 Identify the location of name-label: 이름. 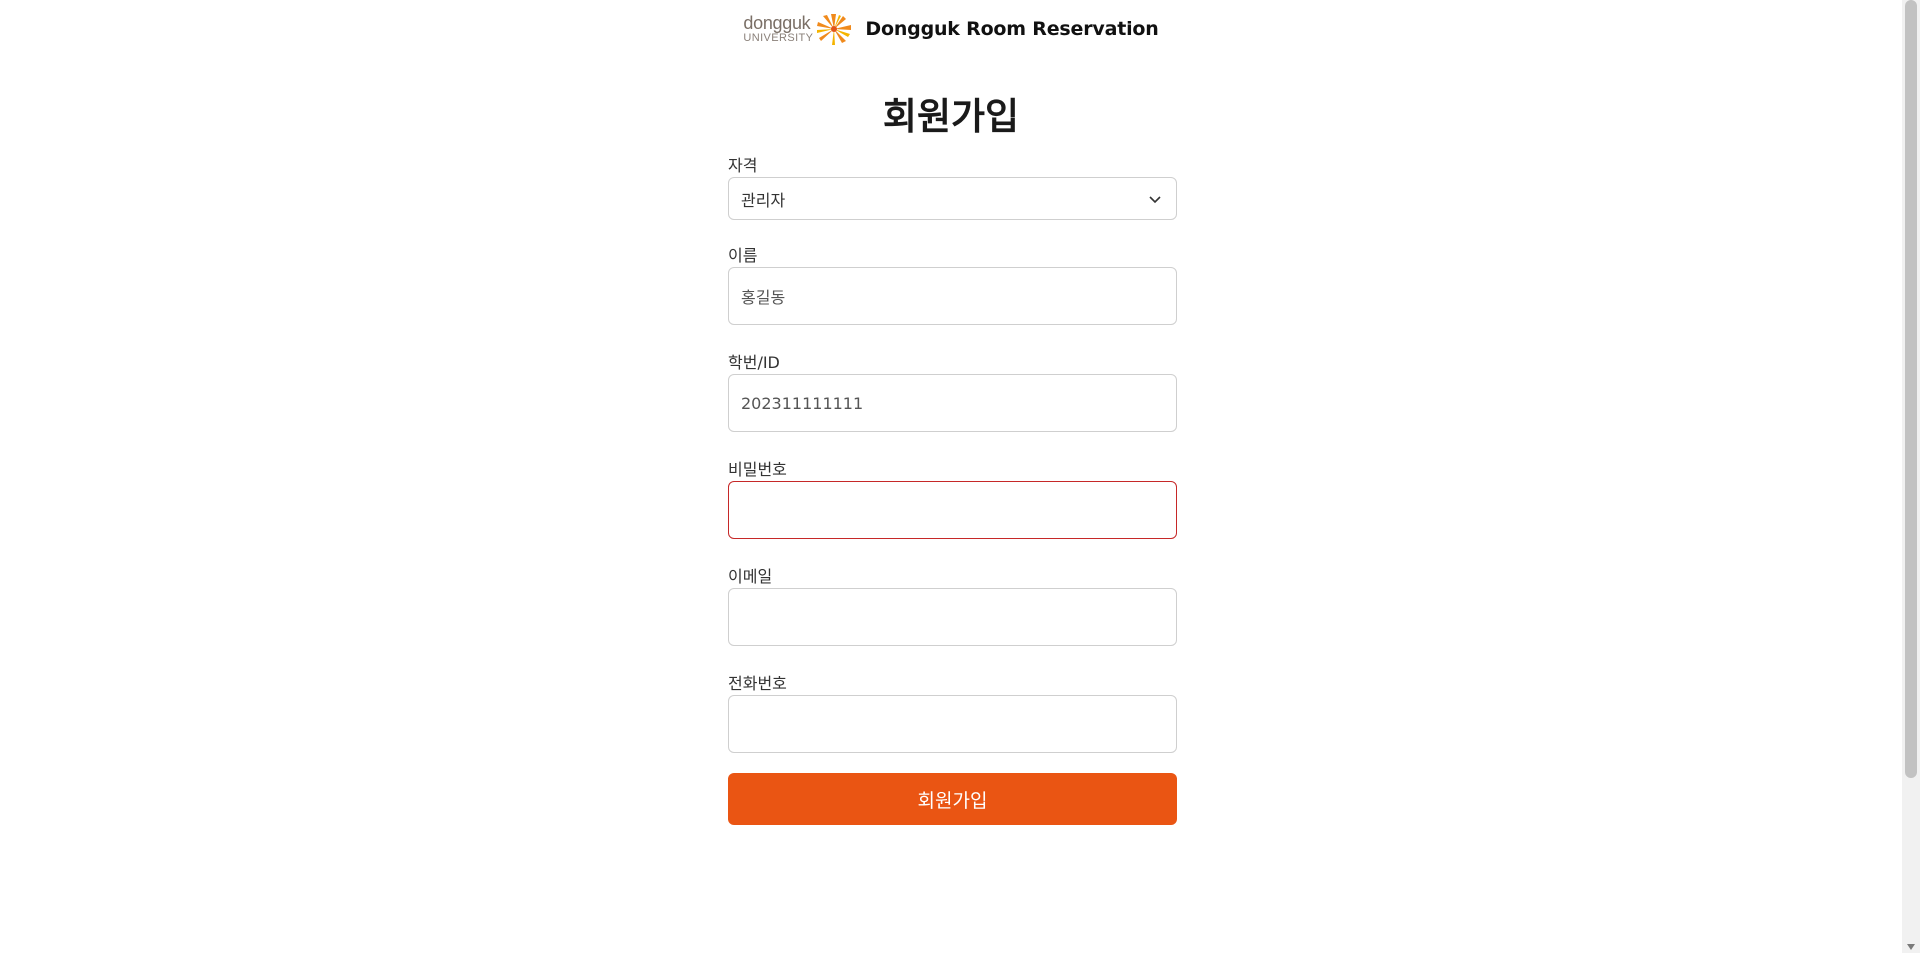
(743, 255).